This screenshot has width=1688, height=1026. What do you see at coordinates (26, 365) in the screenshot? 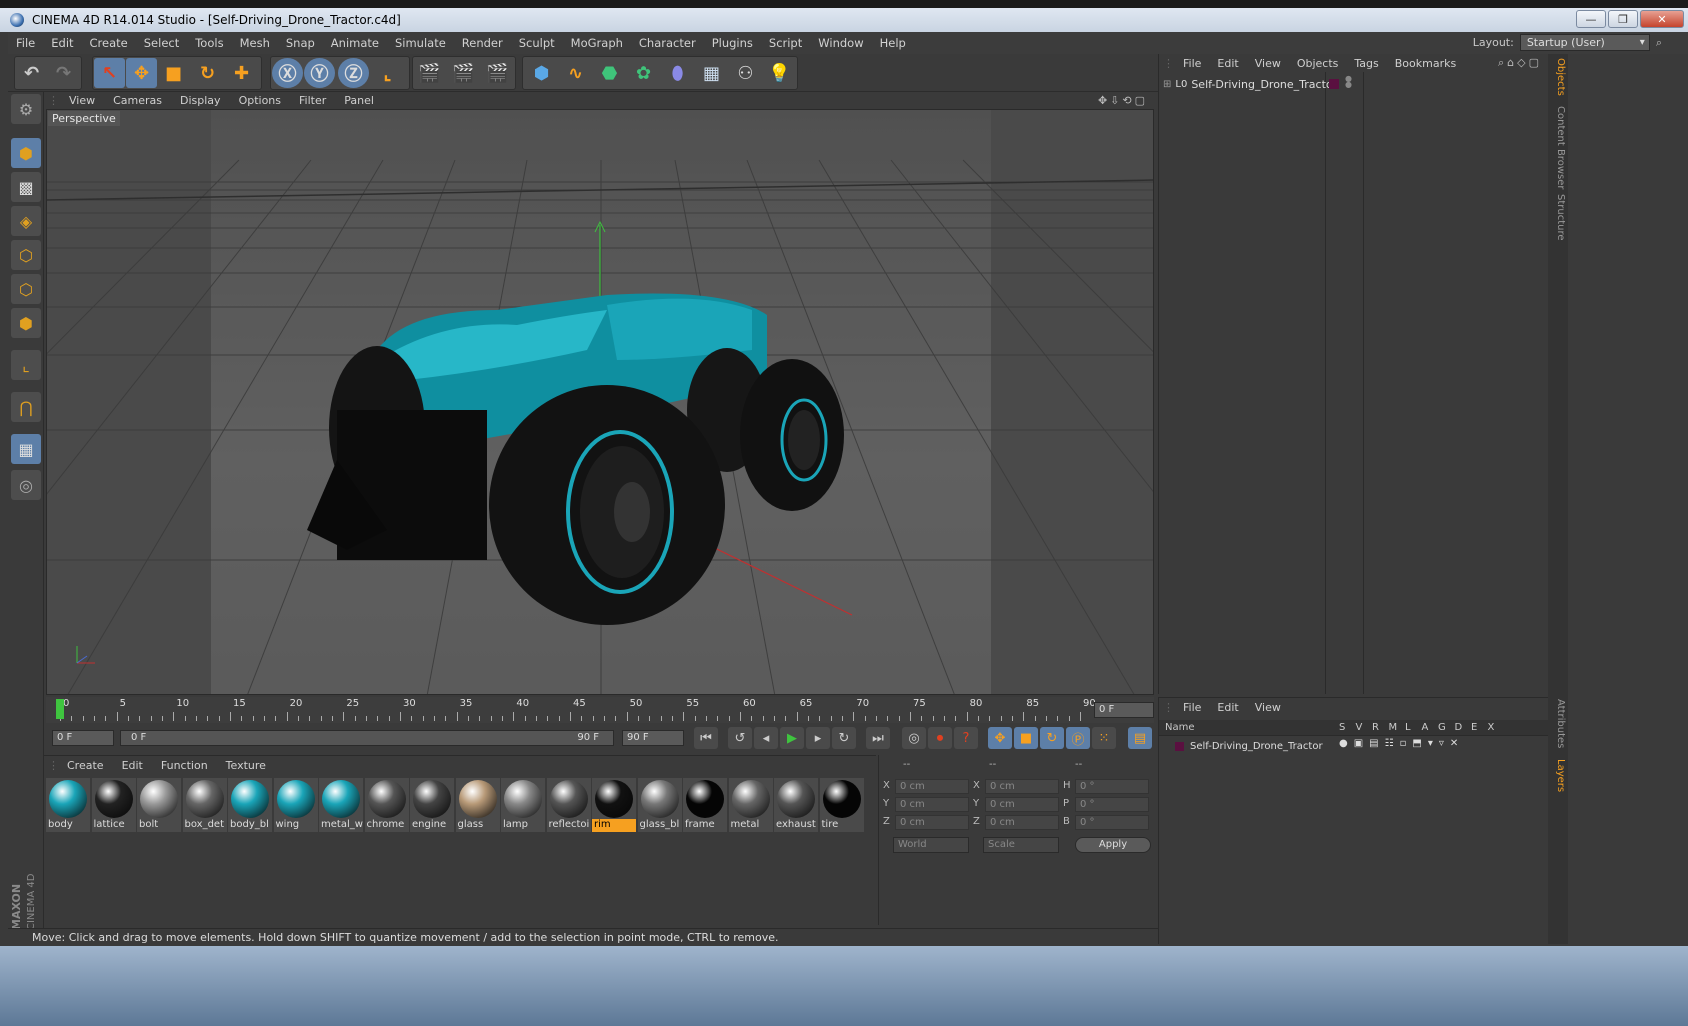
I see `axis-mode-icon: ⌞` at bounding box center [26, 365].